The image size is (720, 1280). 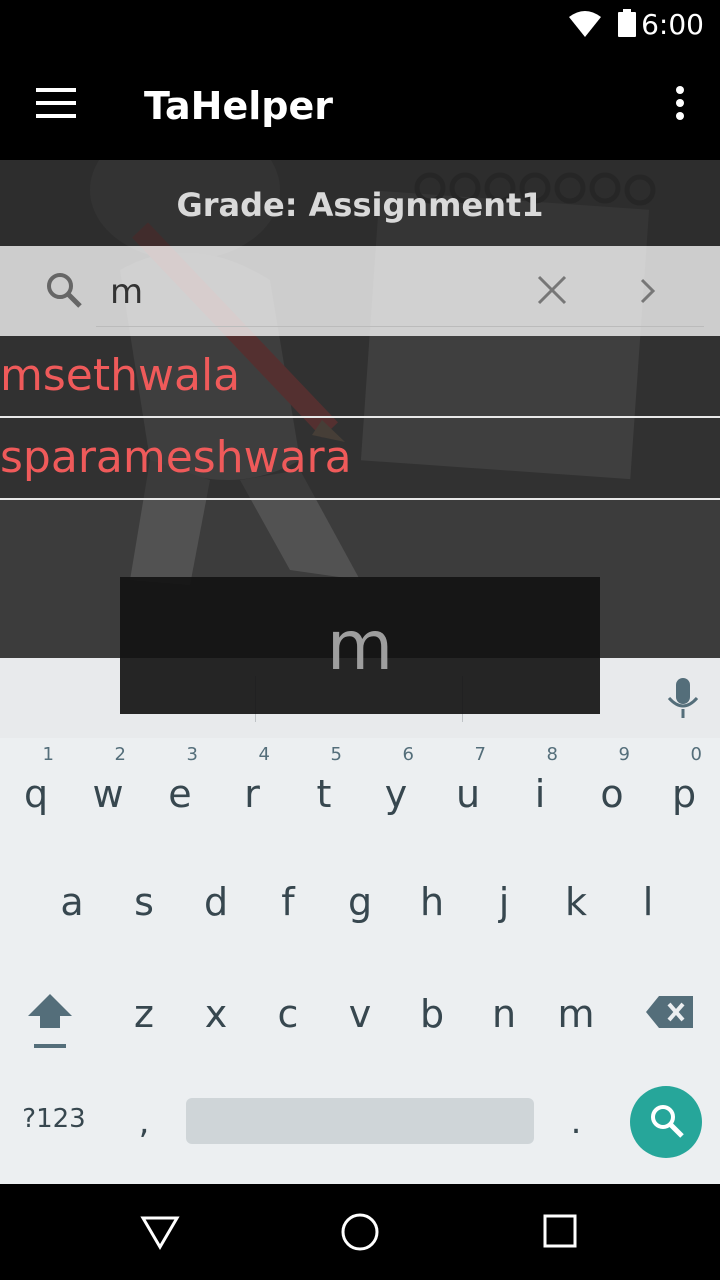 What do you see at coordinates (144, 902) in the screenshot?
I see `key-s: s` at bounding box center [144, 902].